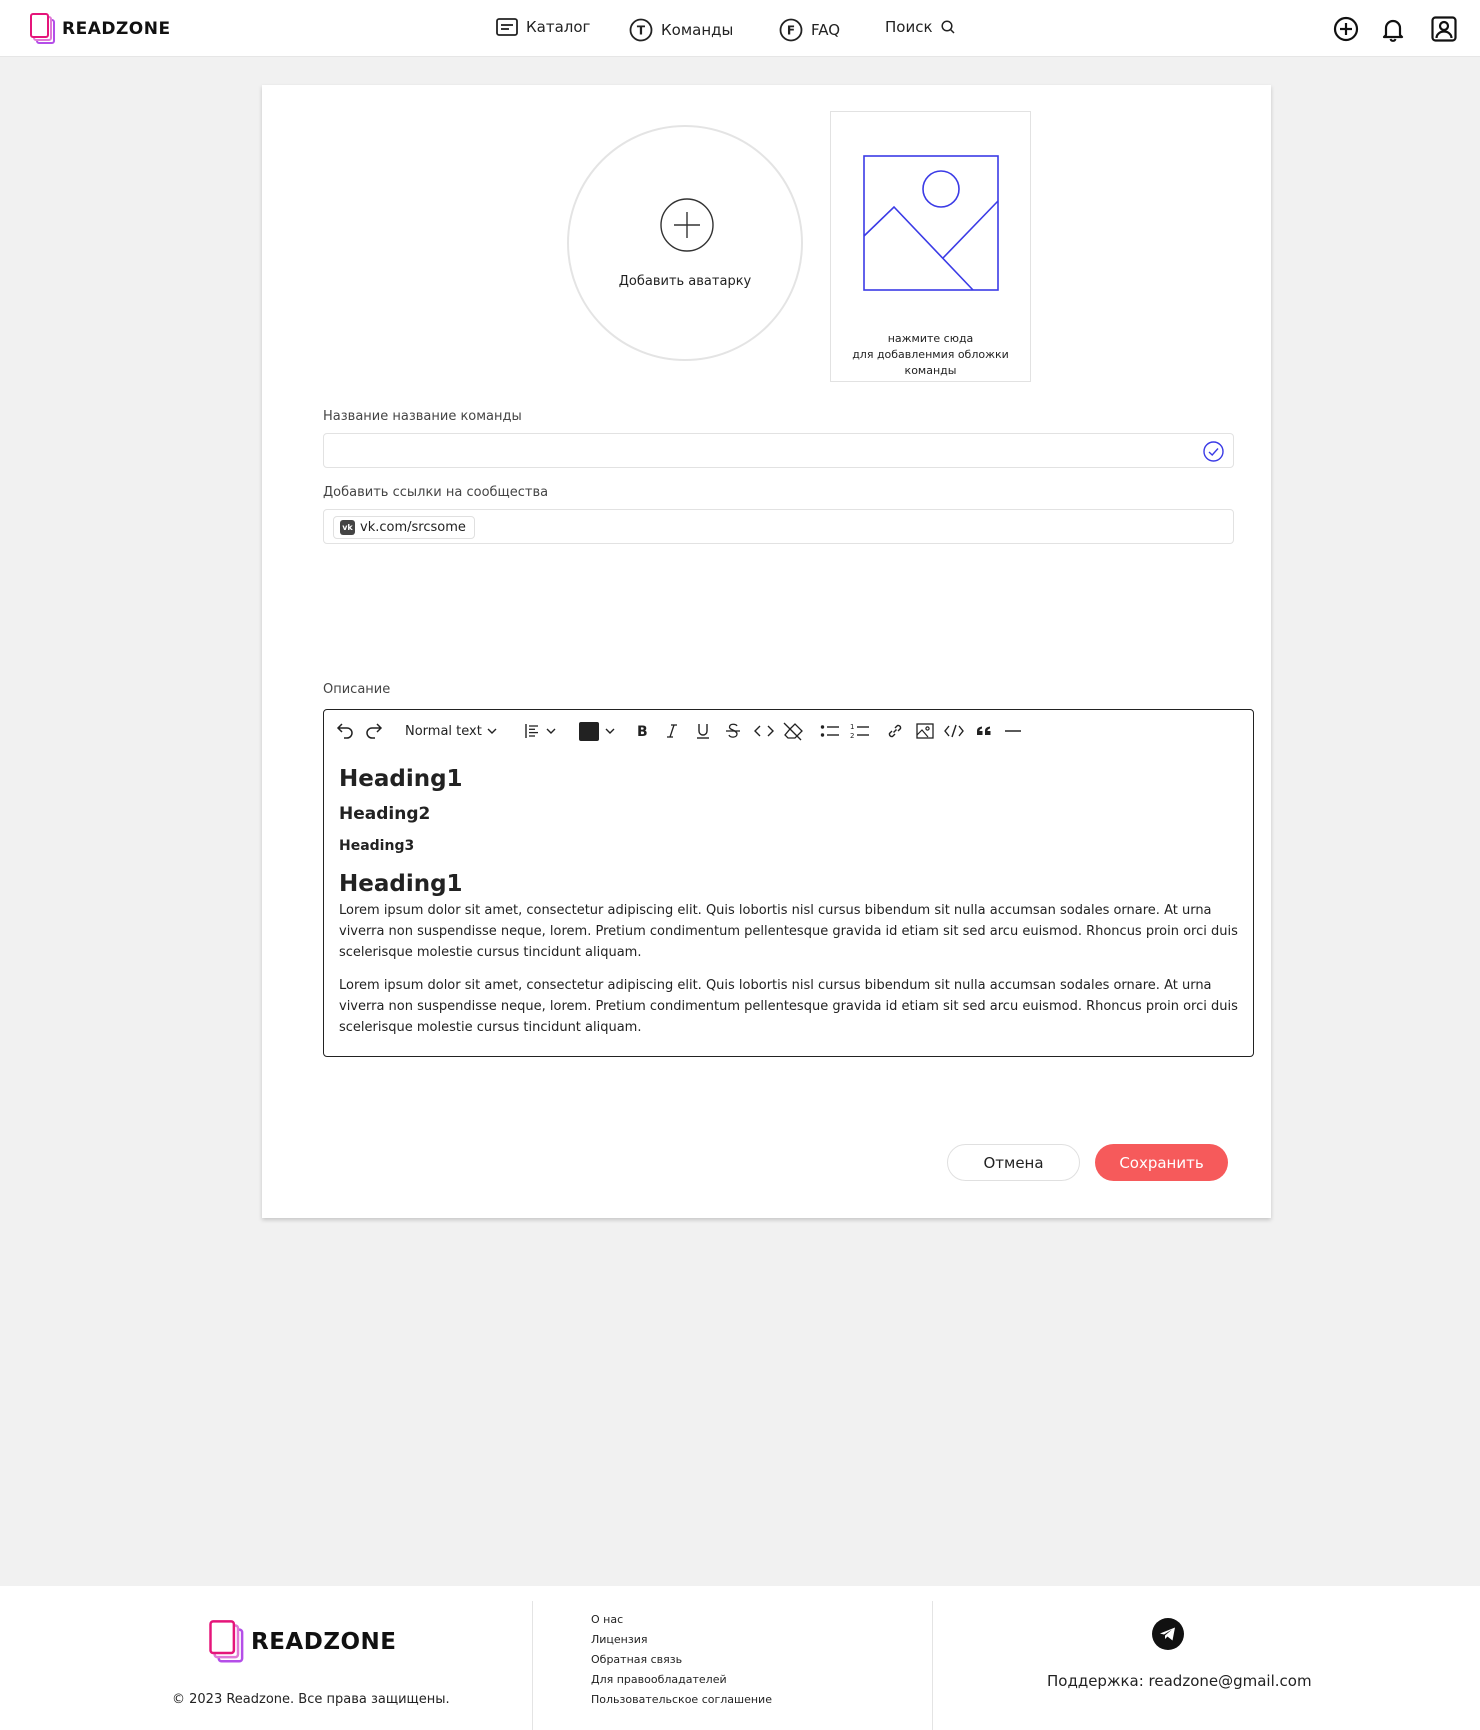  What do you see at coordinates (778, 526) in the screenshot?
I see `community-links-input: vk vk.com/srcsome` at bounding box center [778, 526].